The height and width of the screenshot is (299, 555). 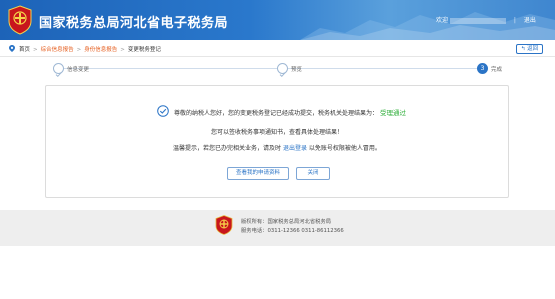 I want to click on step-label: 信息变更, so click(x=78, y=70).